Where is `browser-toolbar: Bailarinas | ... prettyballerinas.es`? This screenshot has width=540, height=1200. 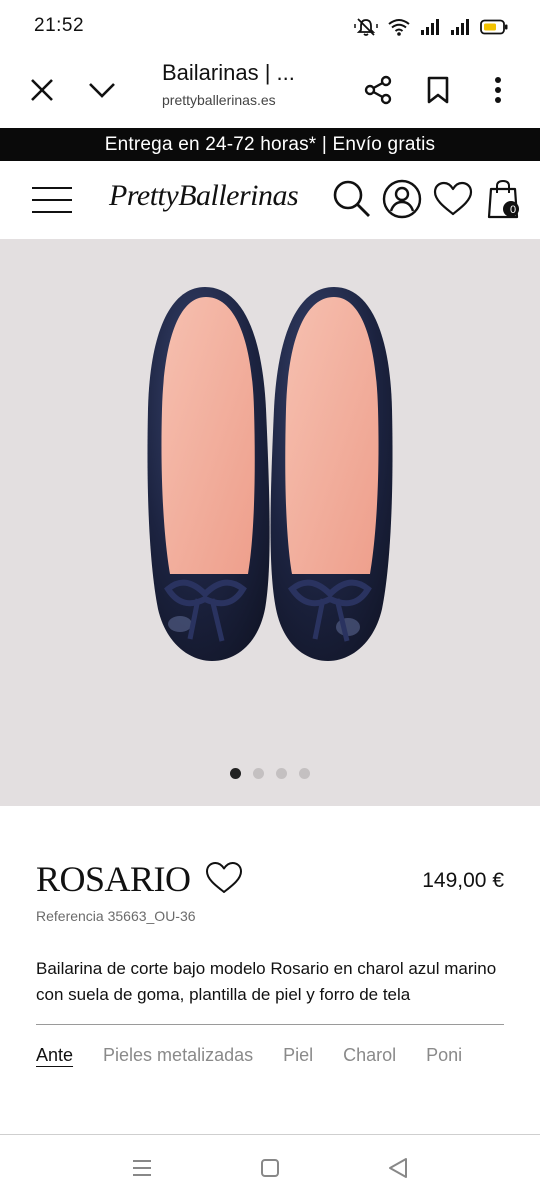
browser-toolbar: Bailarinas | ... prettyballerinas.es is located at coordinates (270, 91).